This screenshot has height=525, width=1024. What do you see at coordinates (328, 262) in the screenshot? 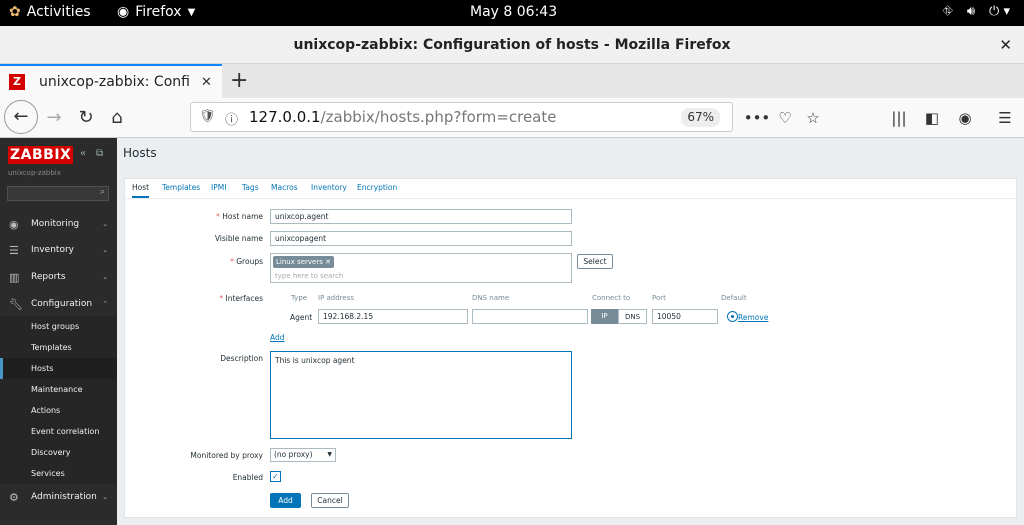
I see `remove-tag-icon: ✕` at bounding box center [328, 262].